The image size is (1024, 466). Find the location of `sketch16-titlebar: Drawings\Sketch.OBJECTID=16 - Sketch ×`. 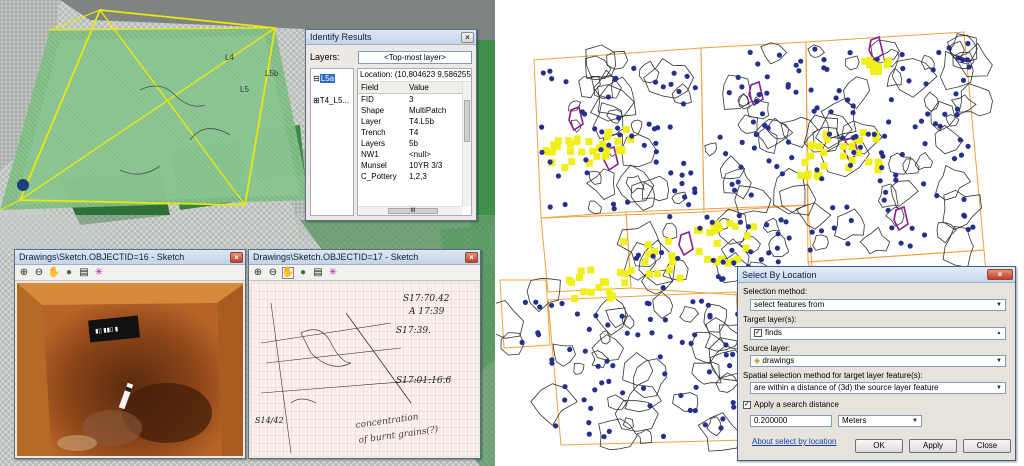

sketch16-titlebar: Drawings\Sketch.OBJECTID=16 - Sketch × is located at coordinates (130, 257).